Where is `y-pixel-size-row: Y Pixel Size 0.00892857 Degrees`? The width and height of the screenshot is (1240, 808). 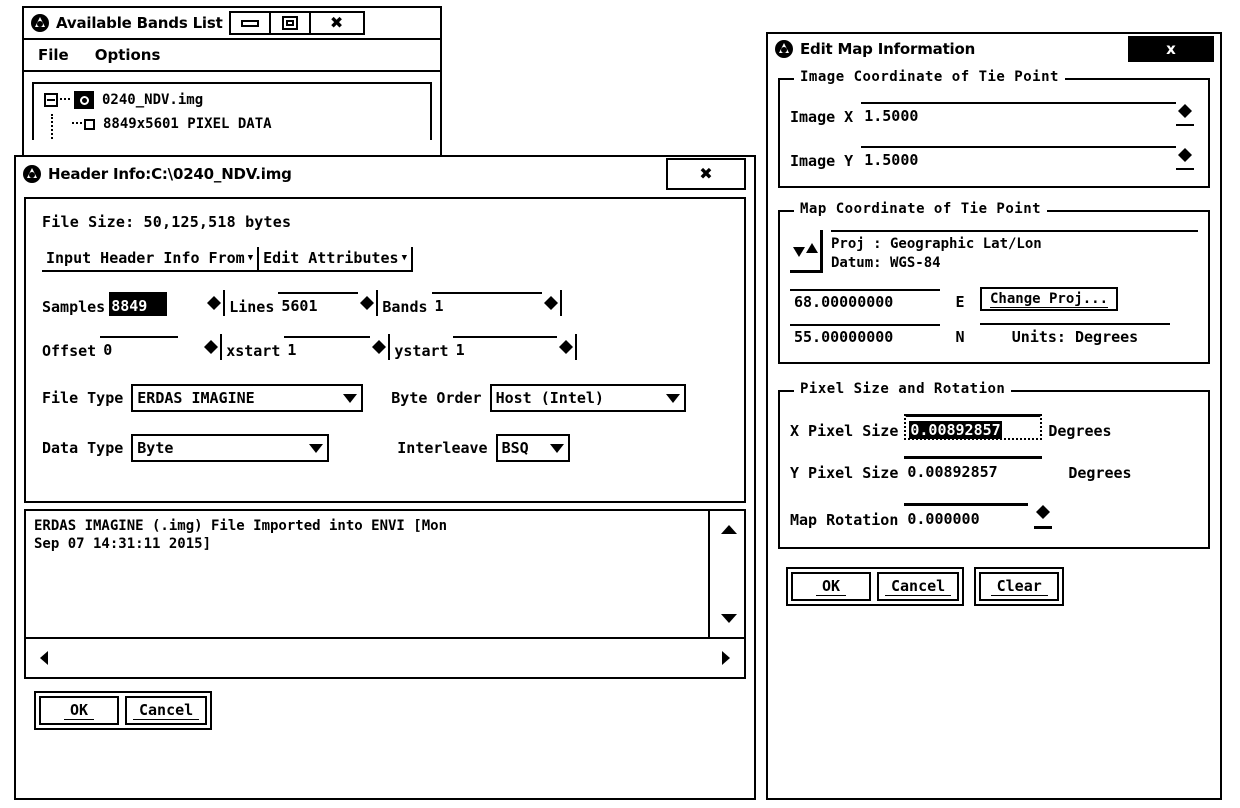 y-pixel-size-row: Y Pixel Size 0.00892857 Degrees is located at coordinates (994, 469).